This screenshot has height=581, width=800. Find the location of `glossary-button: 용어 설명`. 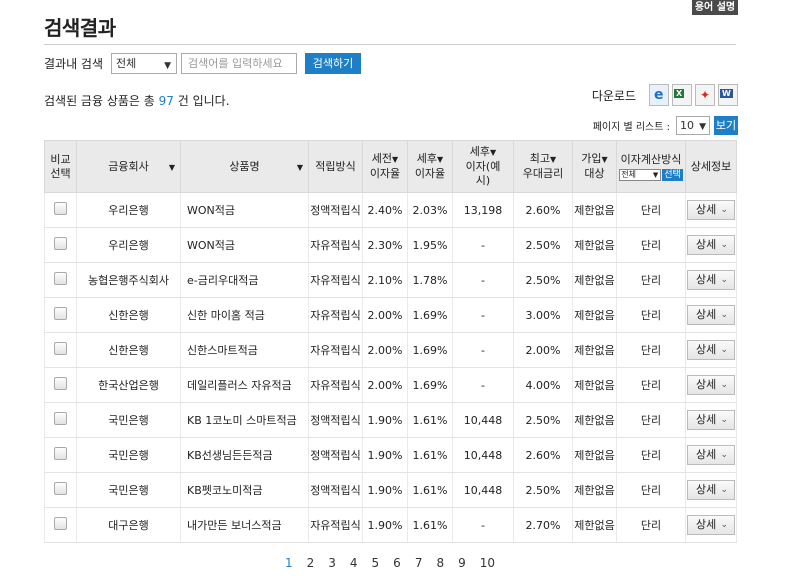

glossary-button: 용어 설명 is located at coordinates (715, 7).